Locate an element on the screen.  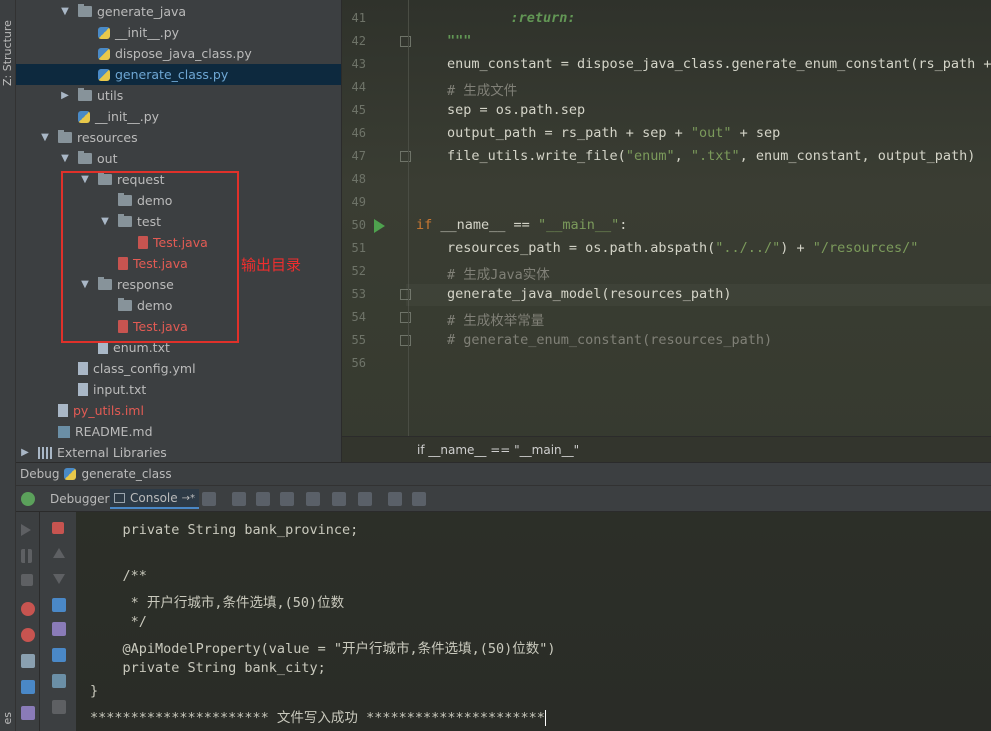
folder-icon is located at coordinates (85, 157).